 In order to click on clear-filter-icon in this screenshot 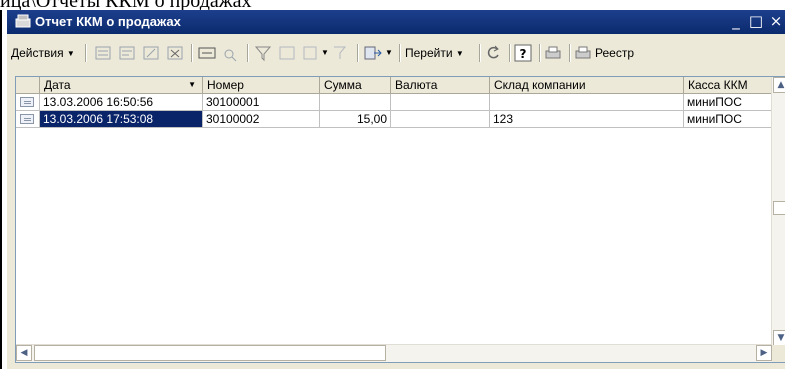, I will do `click(341, 53)`.